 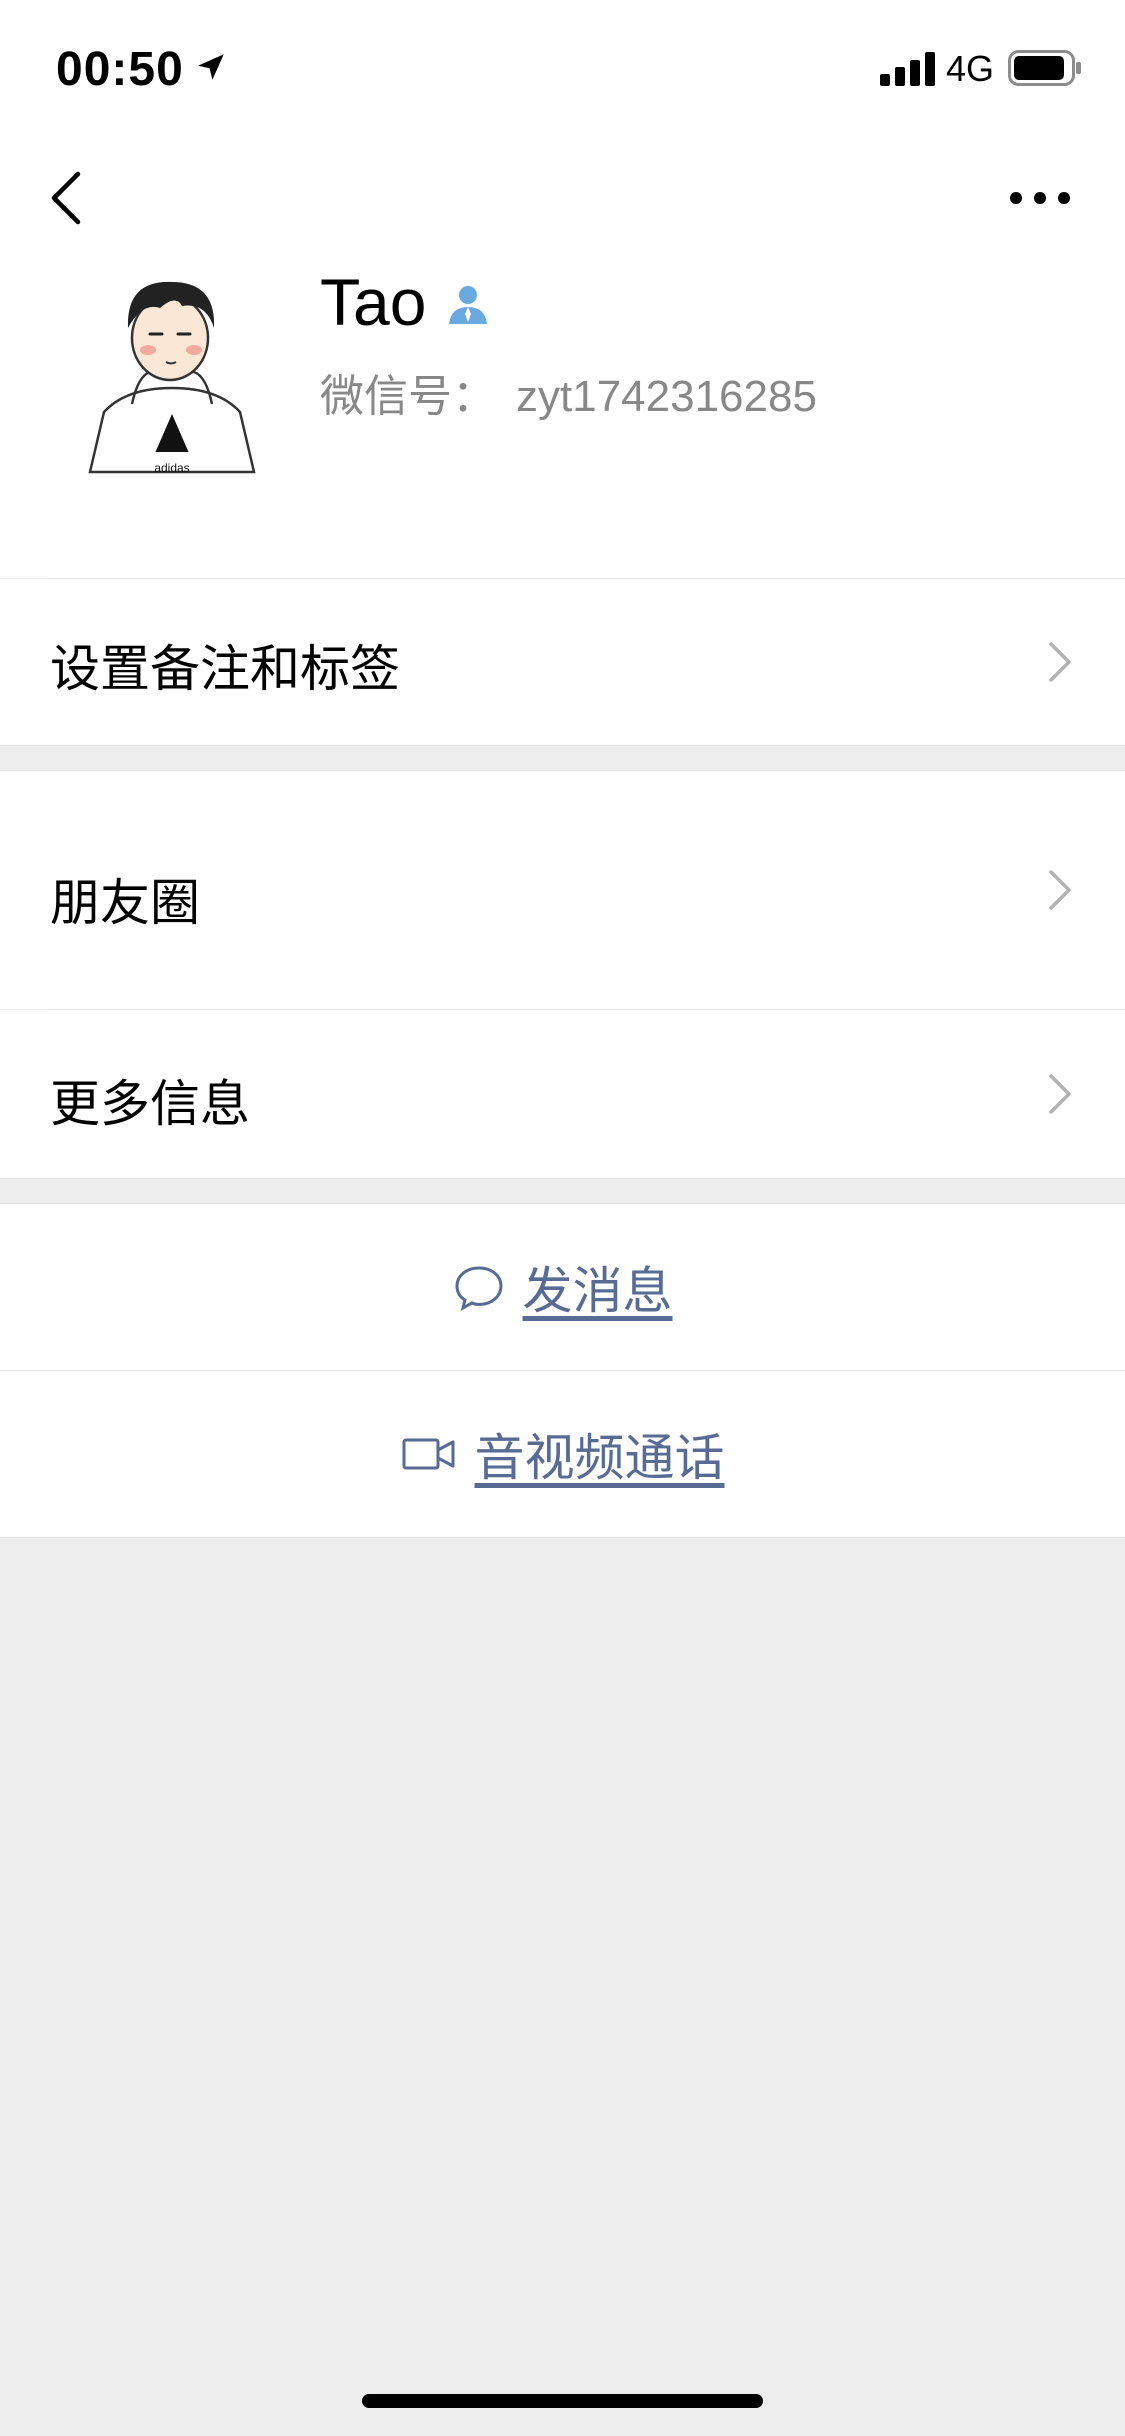 I want to click on location-arrow-icon, so click(x=211, y=67).